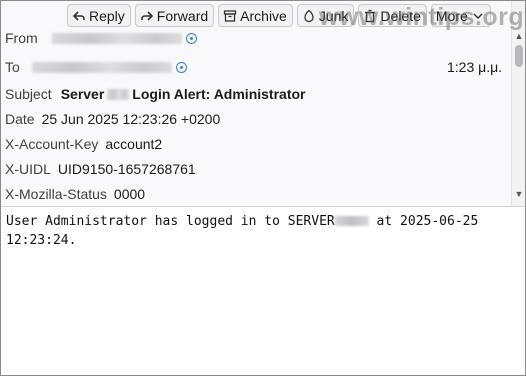  What do you see at coordinates (518, 36) in the screenshot?
I see `scroll-up-arrow-icon: ▲` at bounding box center [518, 36].